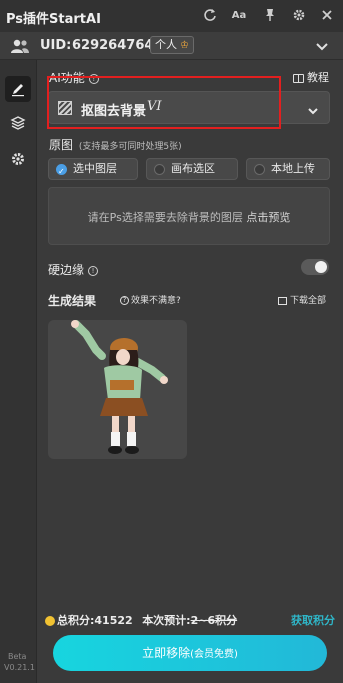  Describe the element at coordinates (166, 653) in the screenshot. I see `remove-label: 立即移除` at that location.